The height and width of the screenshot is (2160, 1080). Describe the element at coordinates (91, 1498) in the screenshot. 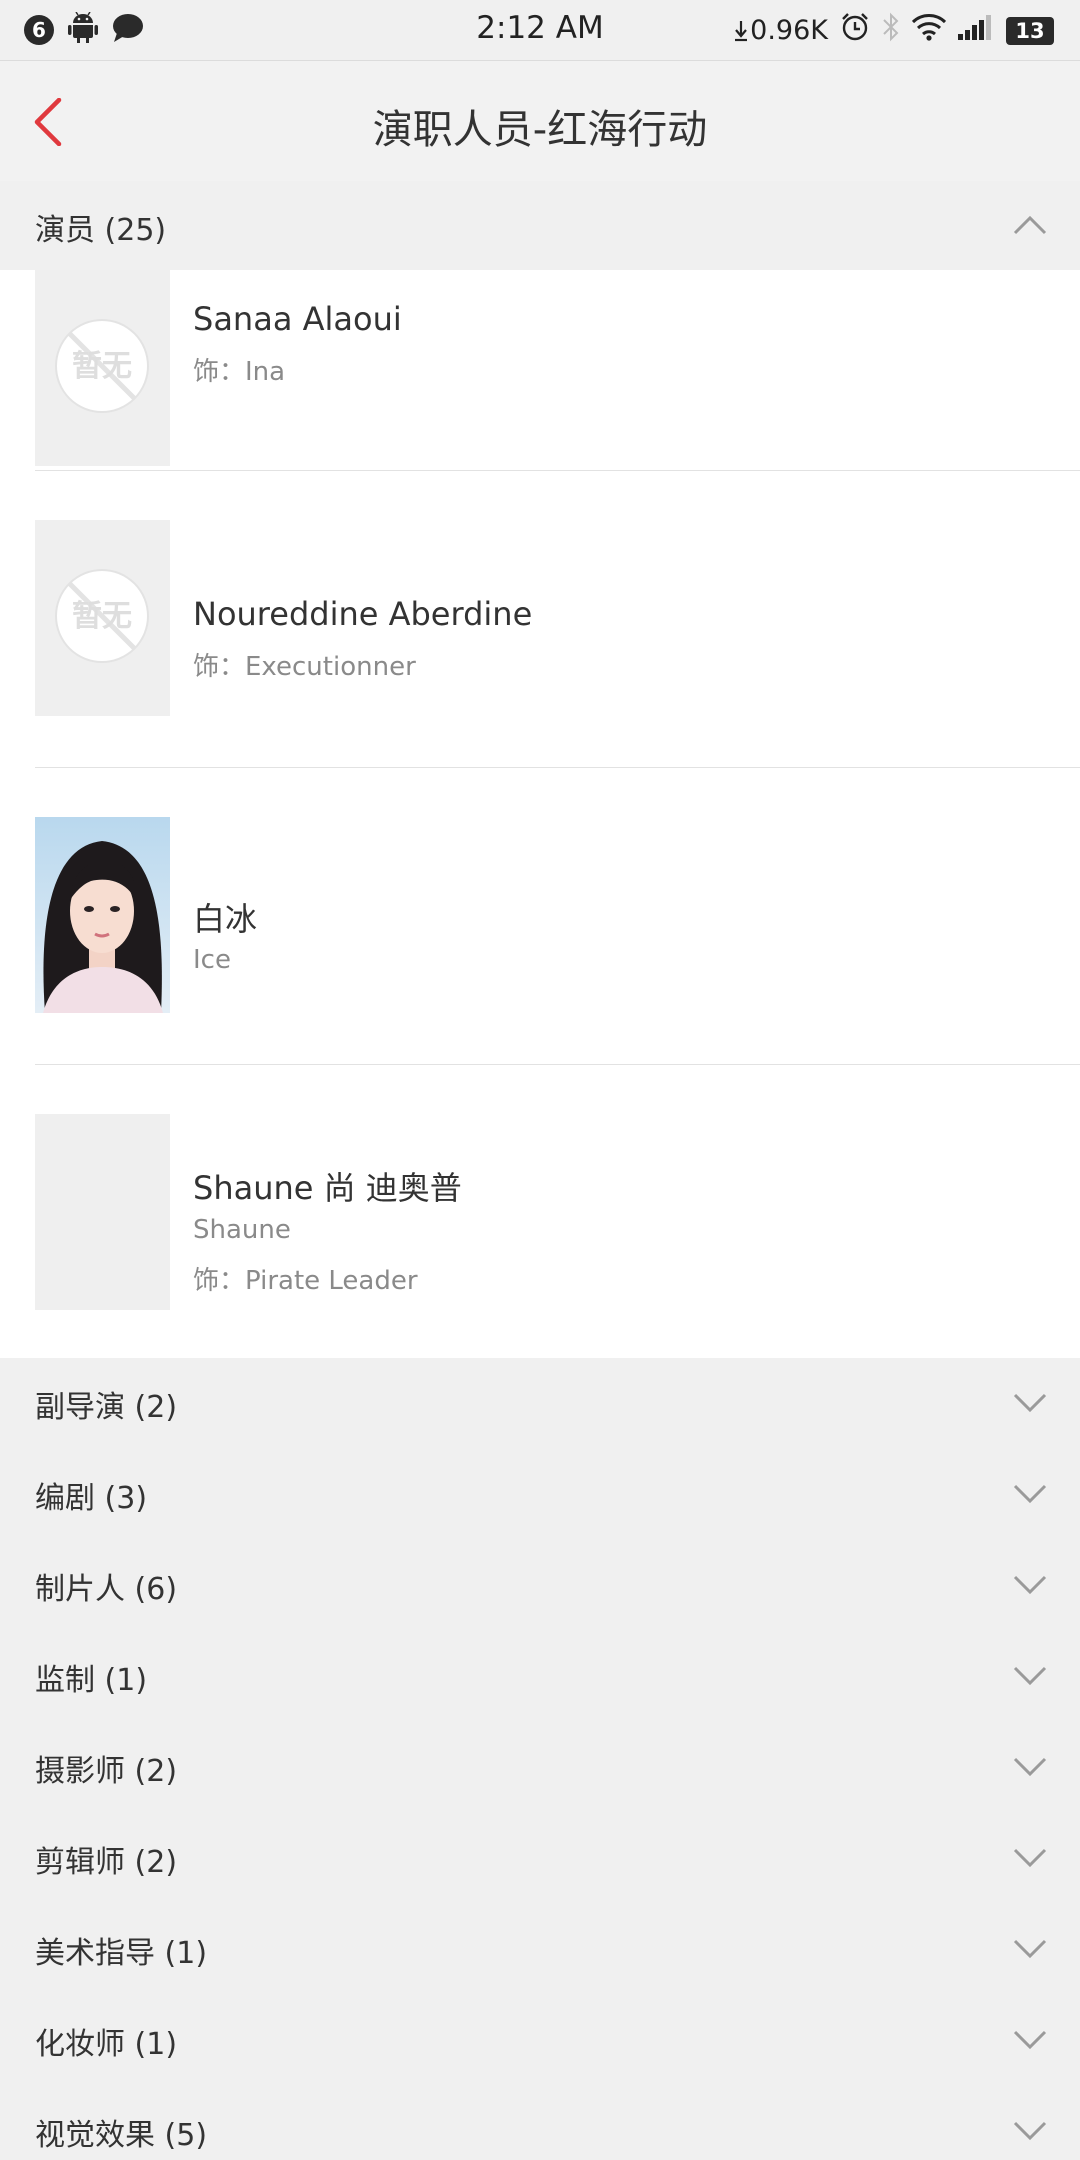

I see `section-label: 编剧 (3)` at that location.